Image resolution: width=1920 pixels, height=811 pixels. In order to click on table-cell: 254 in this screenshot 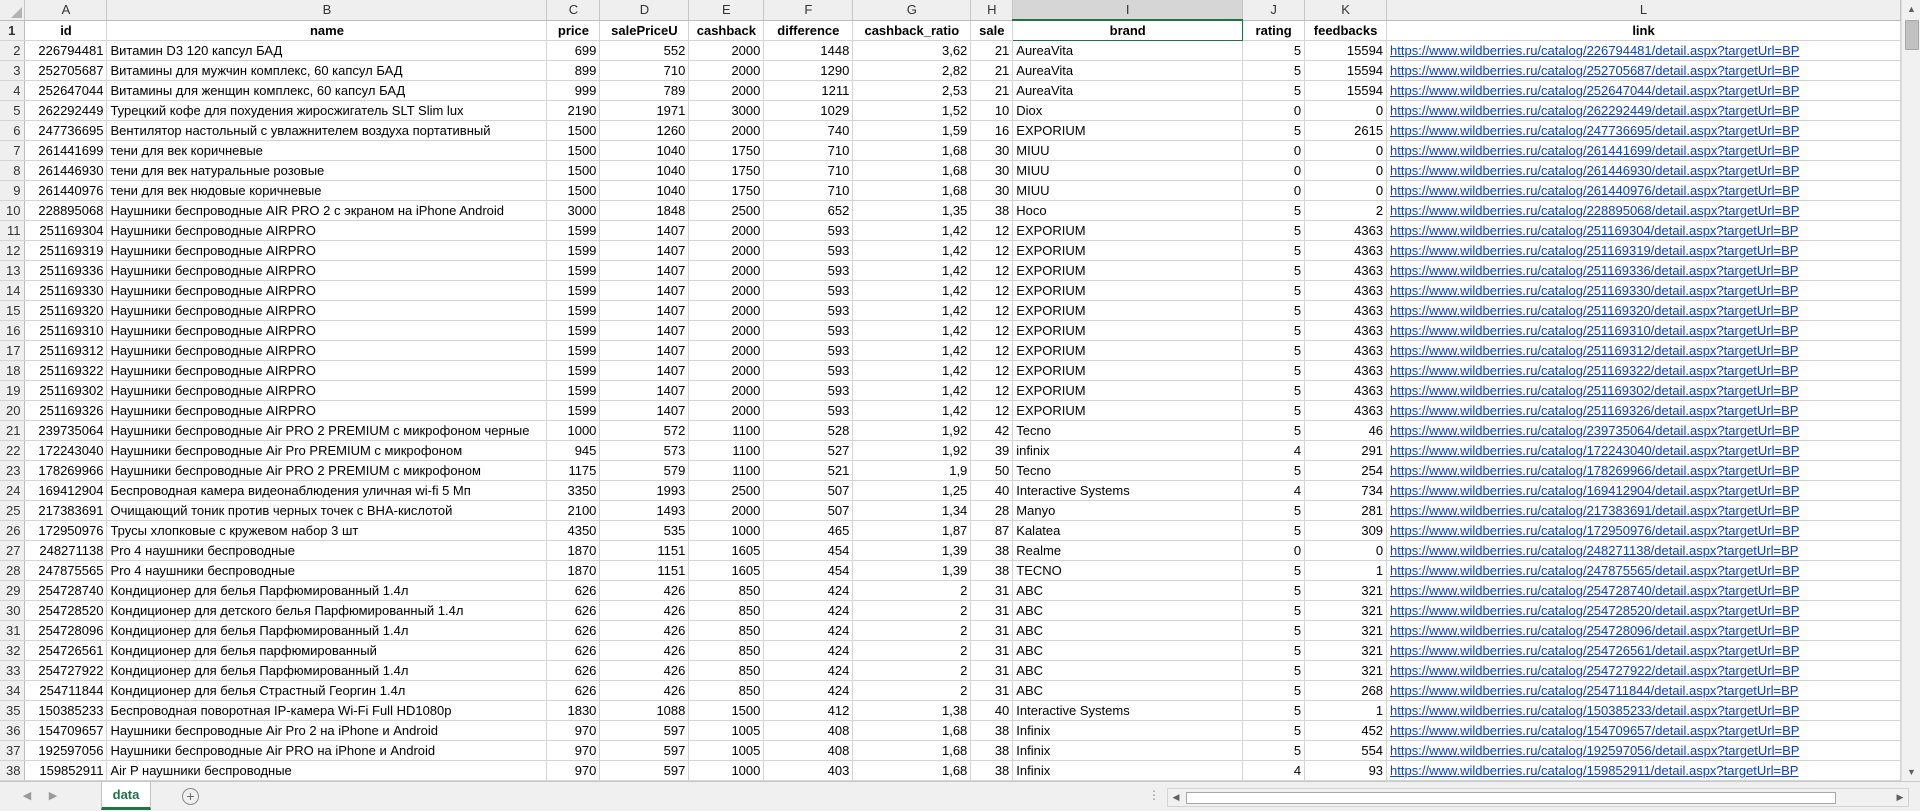, I will do `click(1346, 470)`.